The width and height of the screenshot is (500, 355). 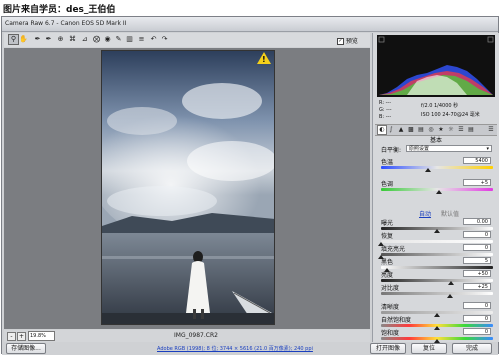 What do you see at coordinates (391, 150) in the screenshot?
I see `white-balance-label: 白平衡:` at bounding box center [391, 150].